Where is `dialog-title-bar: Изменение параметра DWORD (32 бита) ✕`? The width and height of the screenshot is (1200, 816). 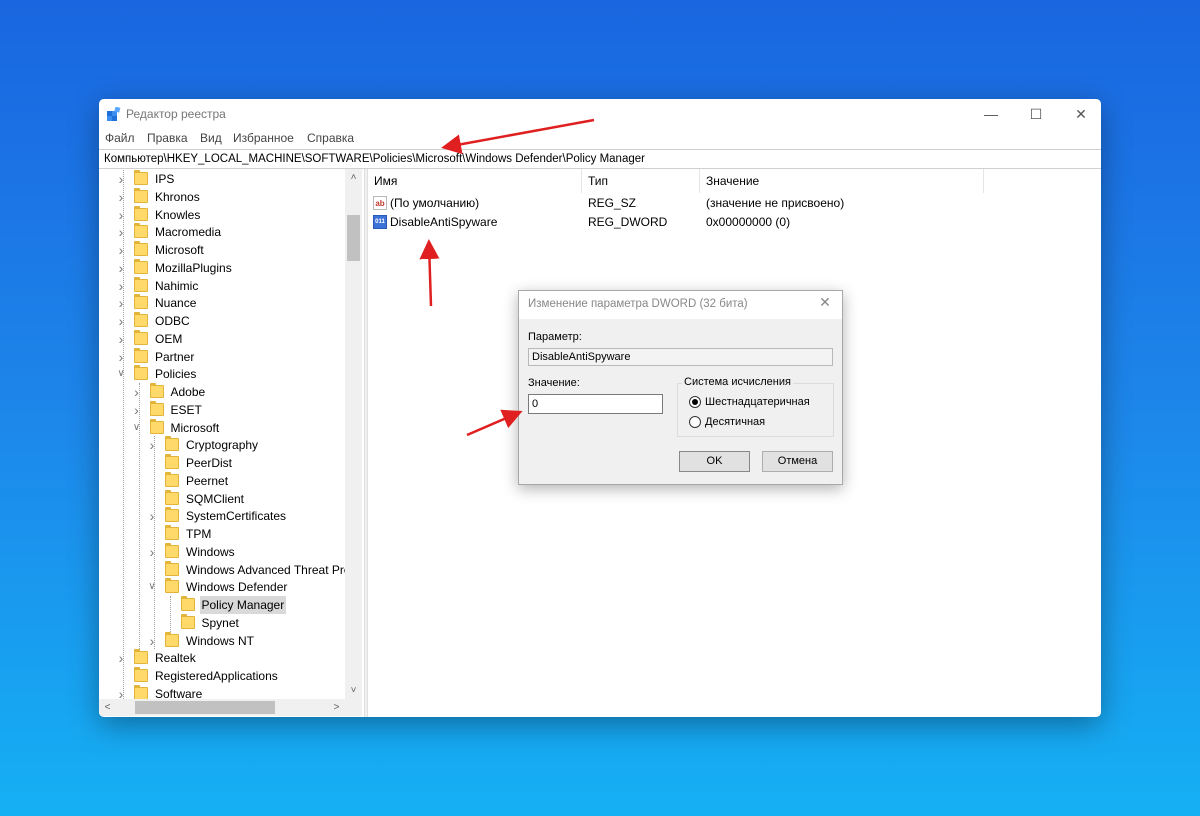 dialog-title-bar: Изменение параметра DWORD (32 бита) ✕ is located at coordinates (680, 305).